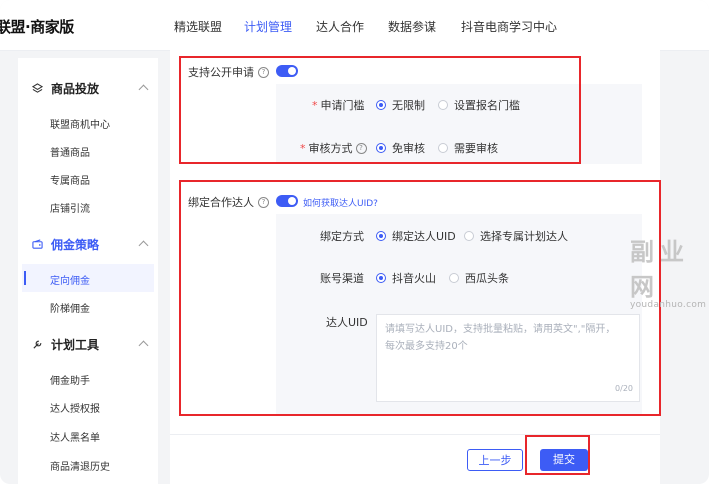  I want to click on bind-method-option-exclusive: 选择专属计划达人, so click(516, 236).